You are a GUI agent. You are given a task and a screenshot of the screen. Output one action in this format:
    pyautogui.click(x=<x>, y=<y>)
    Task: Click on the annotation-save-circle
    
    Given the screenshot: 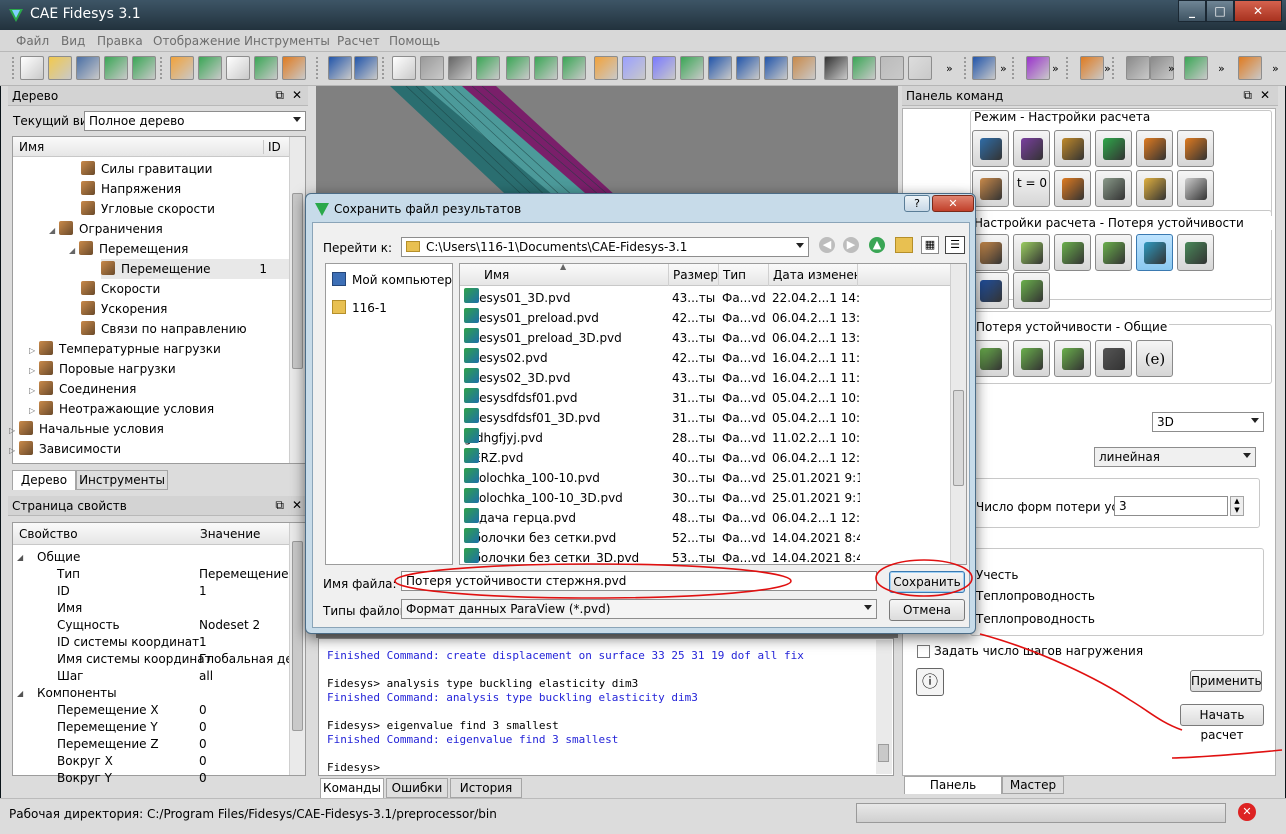 What is the action you would take?
    pyautogui.click(x=924, y=578)
    